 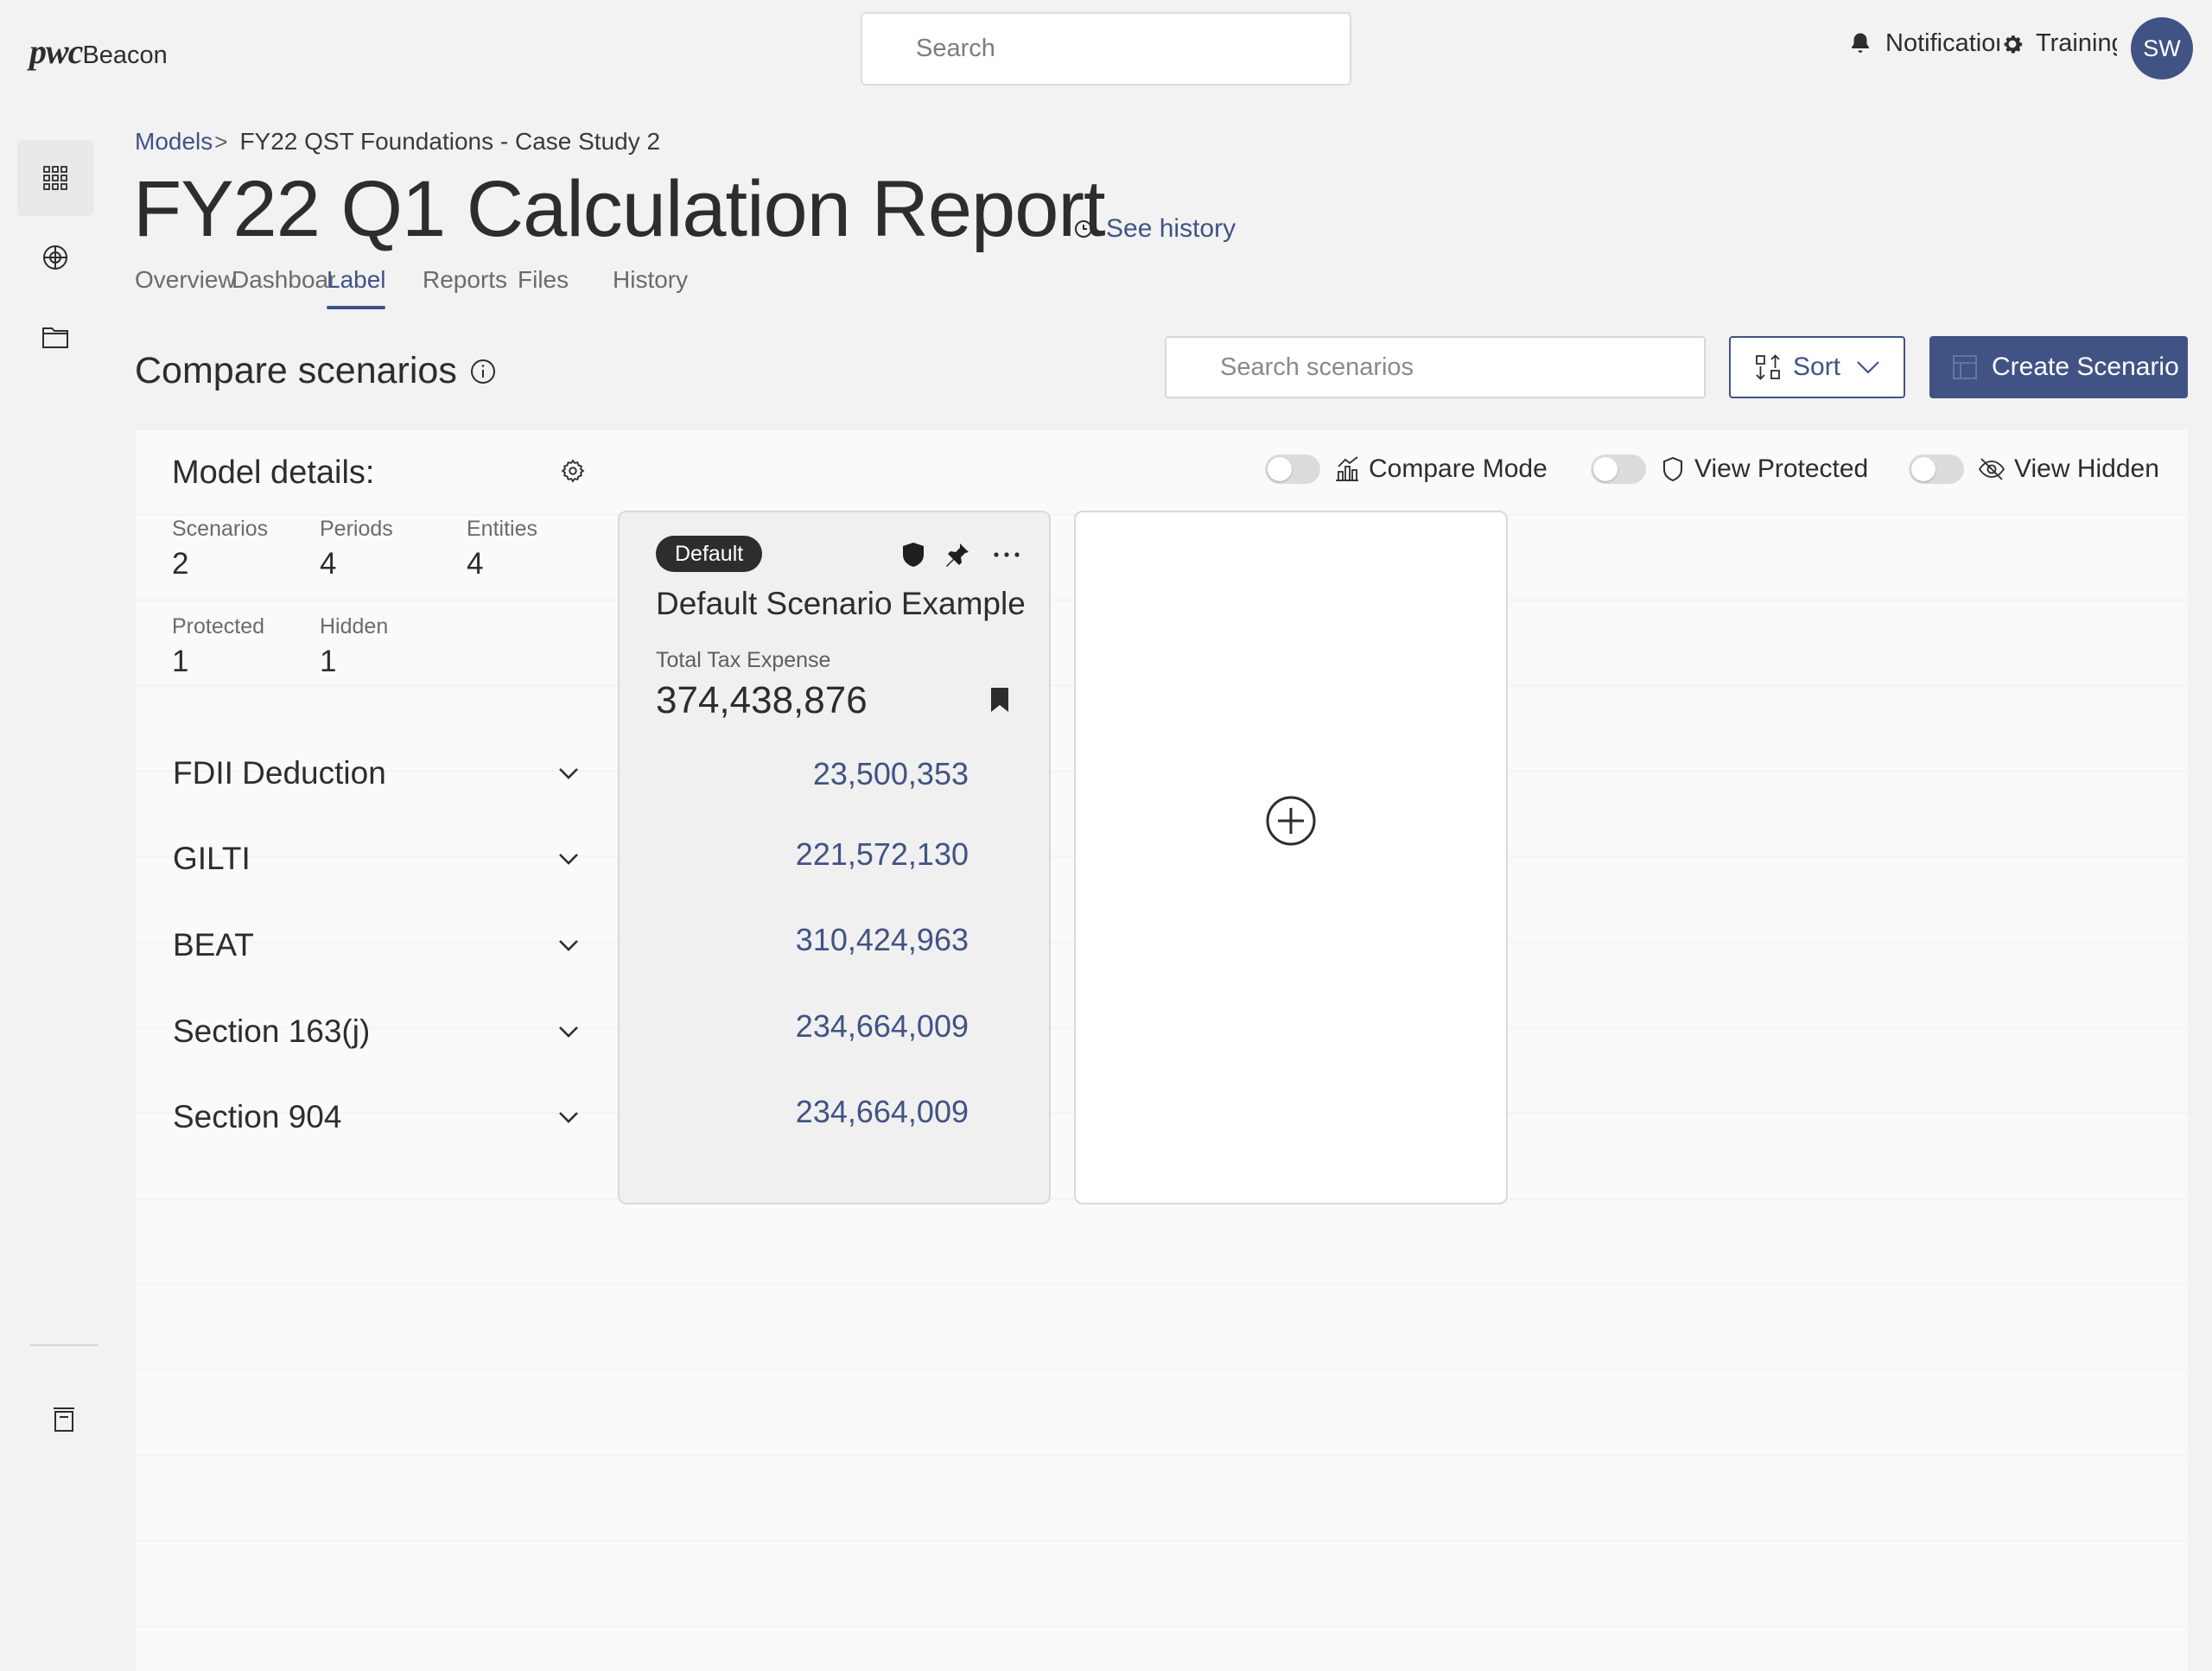 What do you see at coordinates (354, 646) in the screenshot?
I see `stat-hidden: Hidden 1` at bounding box center [354, 646].